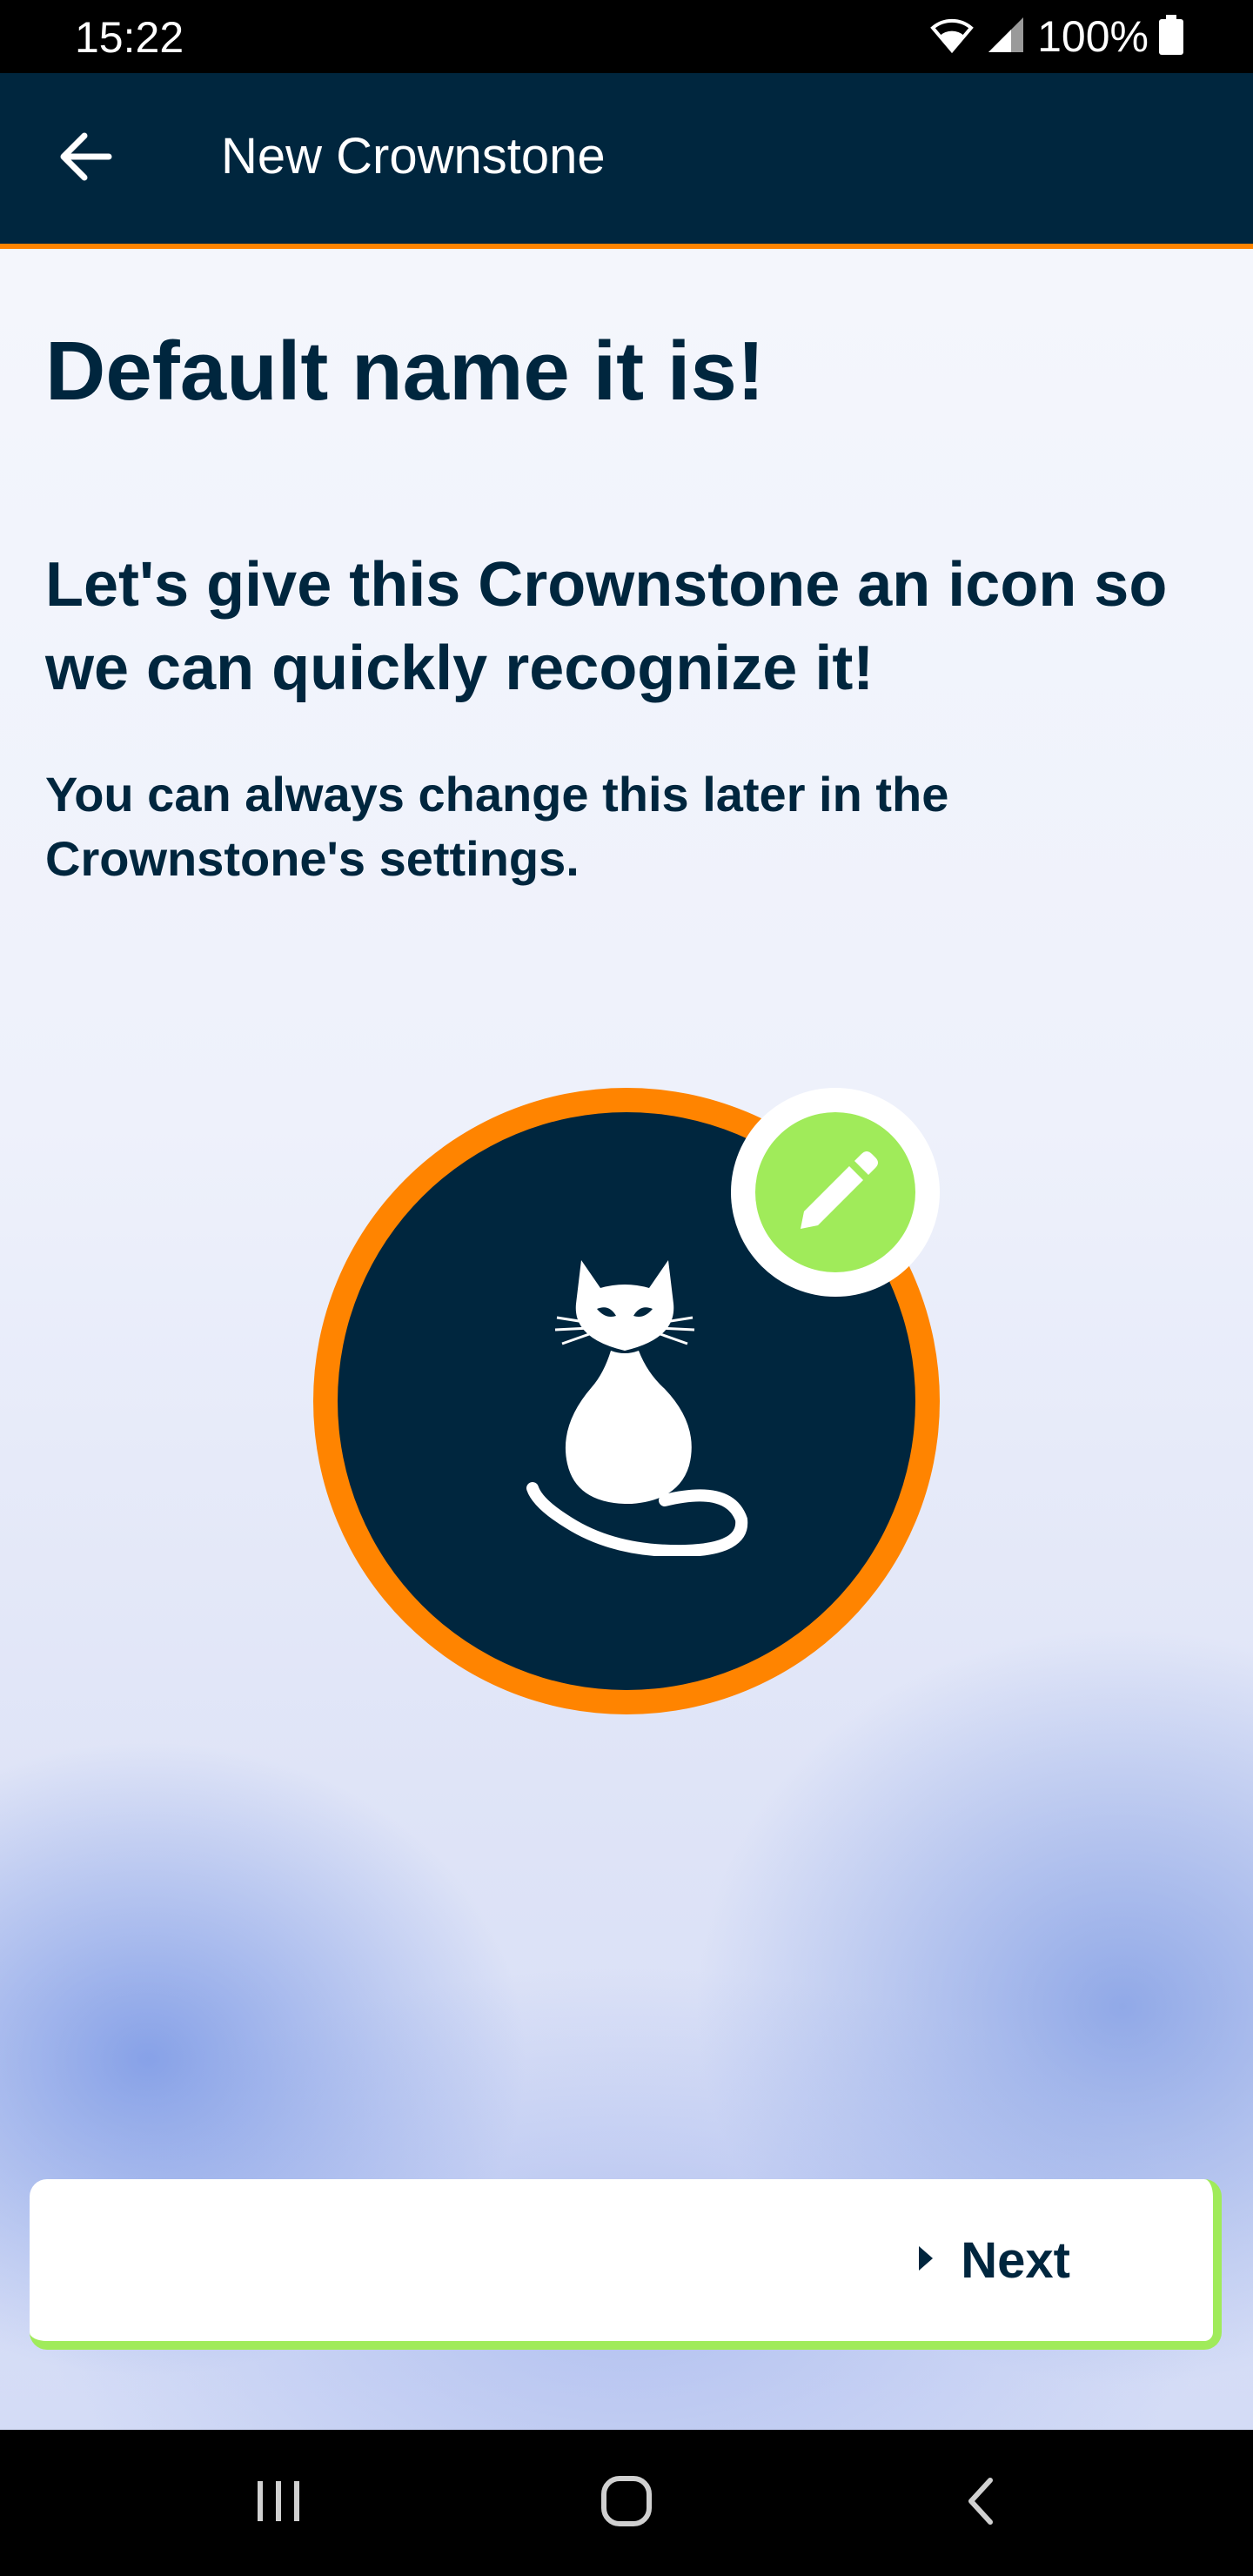 Image resolution: width=1253 pixels, height=2576 pixels. Describe the element at coordinates (129, 37) in the screenshot. I see `status-time: 15:22` at that location.